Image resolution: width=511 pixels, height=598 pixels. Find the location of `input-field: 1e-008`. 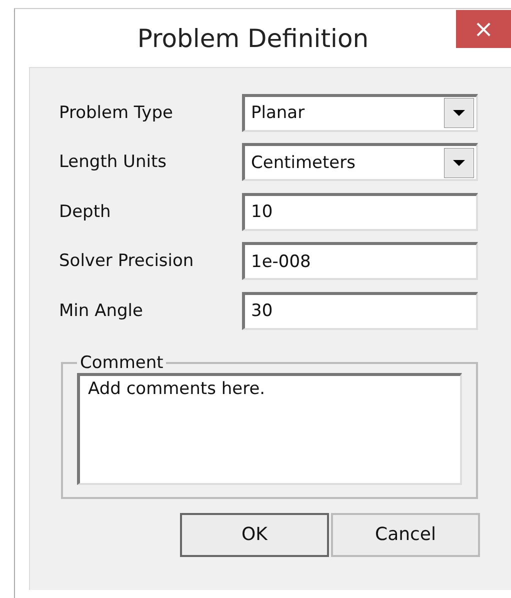

input-field: 1e-008 is located at coordinates (360, 261).